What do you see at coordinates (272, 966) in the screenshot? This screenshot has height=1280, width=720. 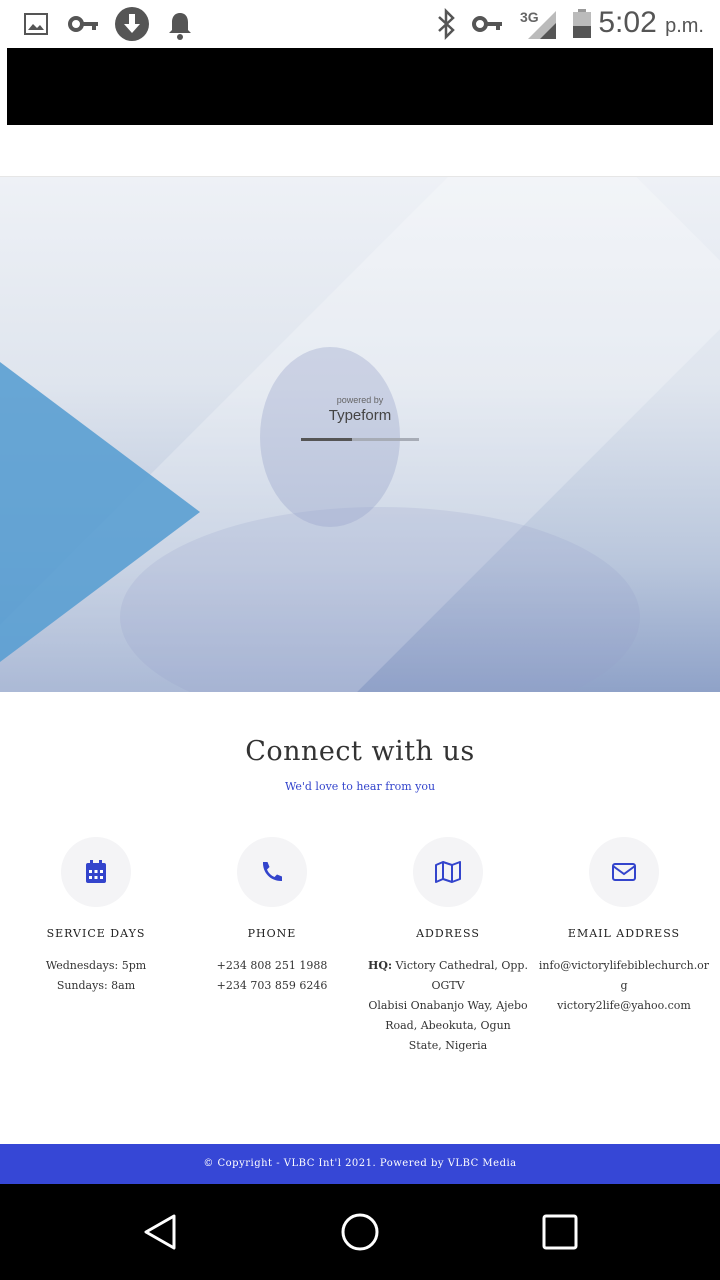 I see `phone-number: +234 808 251 1988` at bounding box center [272, 966].